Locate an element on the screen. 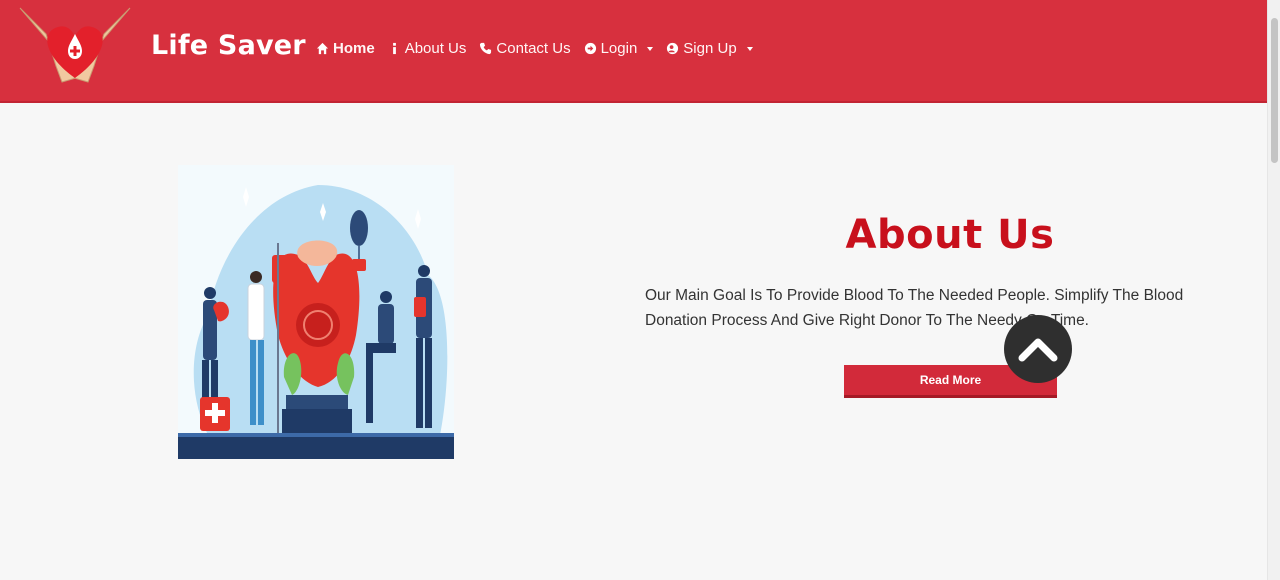  nav-contact: Contact Us is located at coordinates (525, 48).